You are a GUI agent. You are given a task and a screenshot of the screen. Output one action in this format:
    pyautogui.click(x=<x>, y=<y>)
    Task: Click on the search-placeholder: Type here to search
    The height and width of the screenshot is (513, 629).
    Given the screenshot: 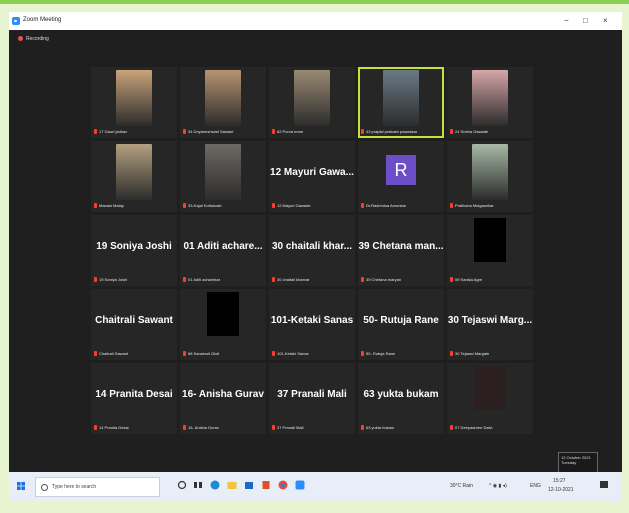 What is the action you would take?
    pyautogui.click(x=74, y=487)
    